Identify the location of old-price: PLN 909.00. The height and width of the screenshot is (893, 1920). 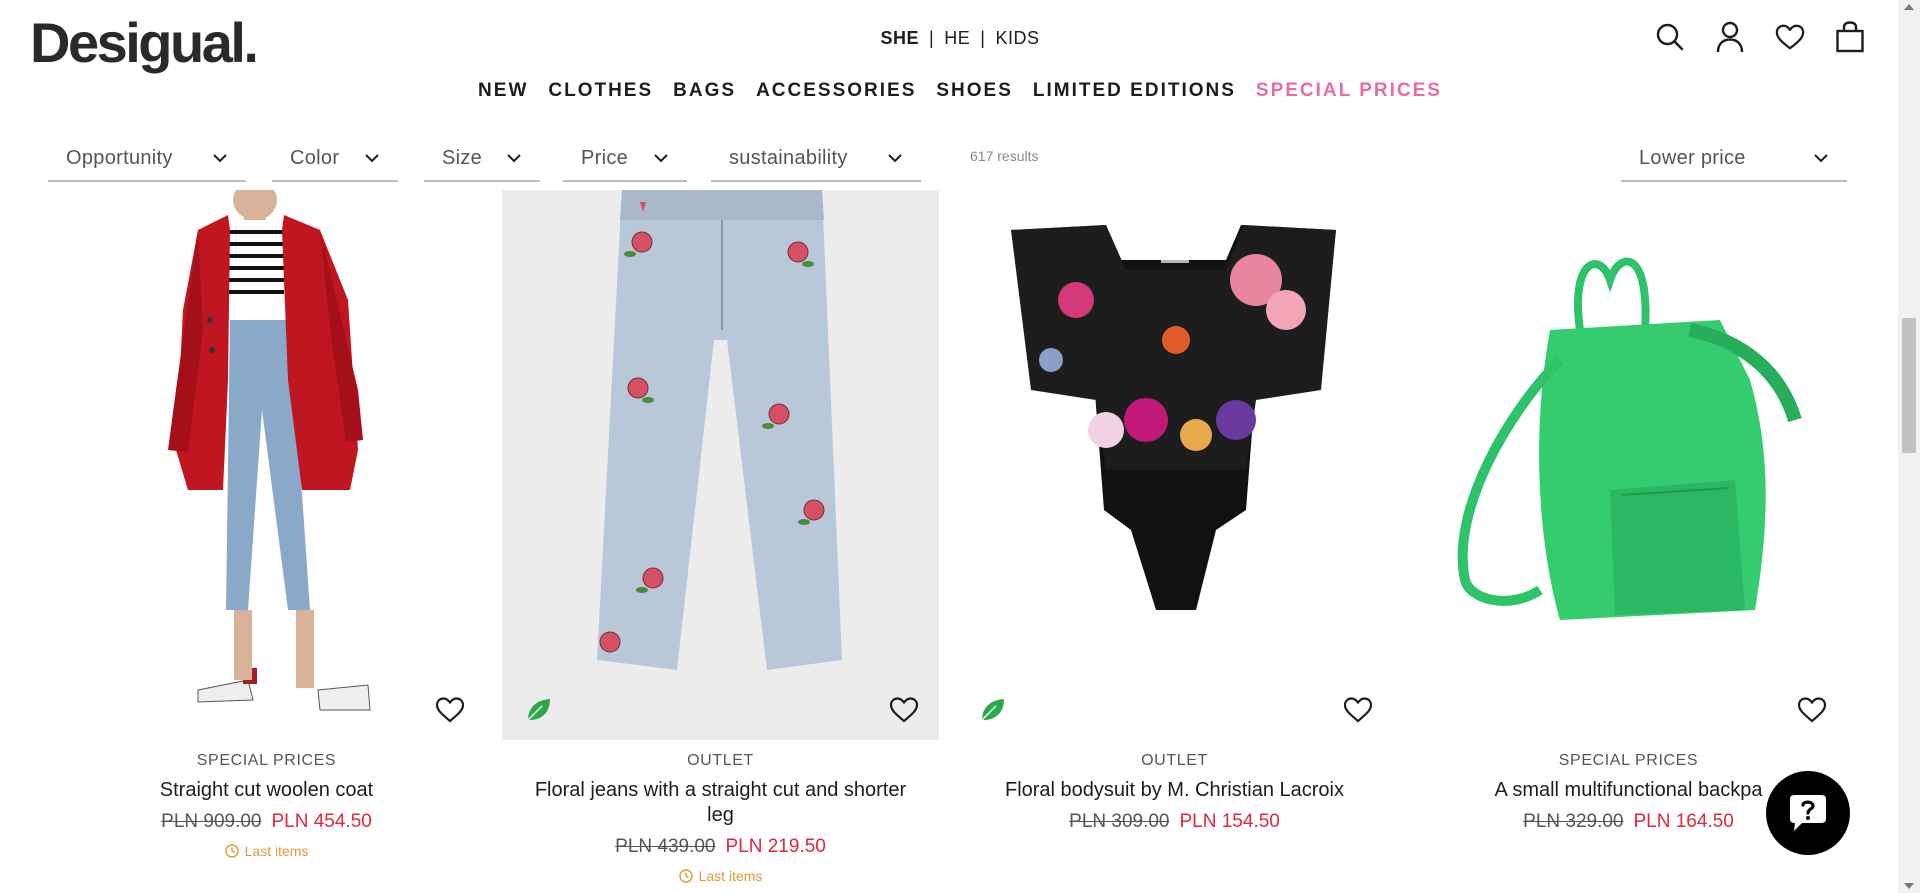
(211, 821).